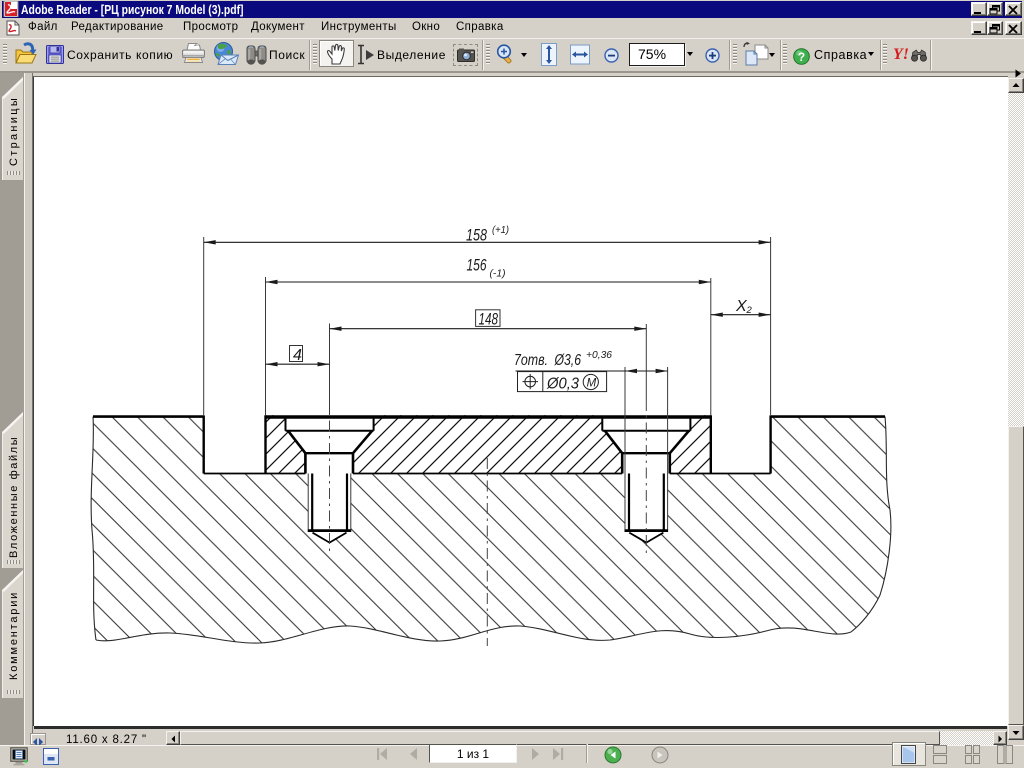  Describe the element at coordinates (599, 355) in the screenshot. I see `svg-text: +0,36` at that location.